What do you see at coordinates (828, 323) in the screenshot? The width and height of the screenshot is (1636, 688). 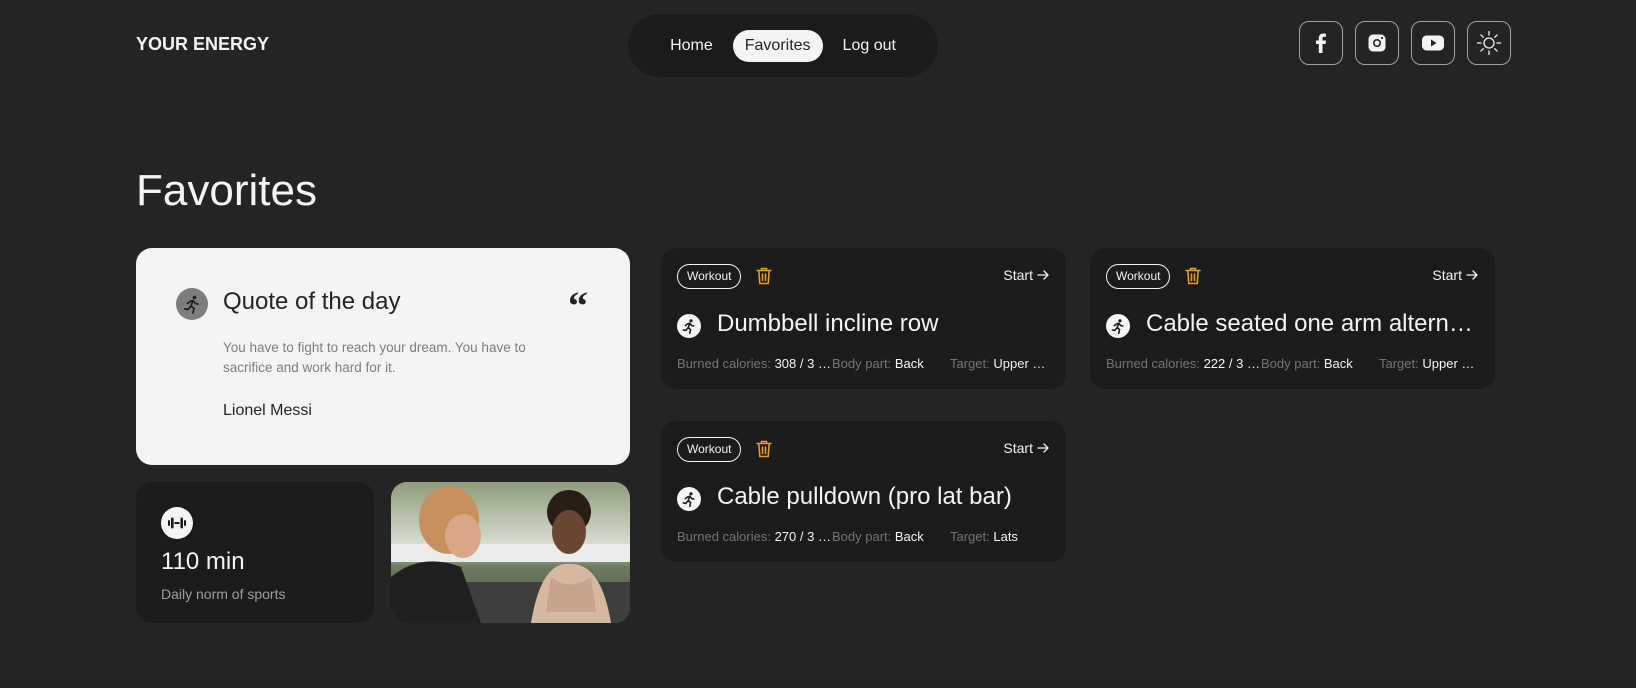 I see `exercise-name: Dumbbell incline row` at bounding box center [828, 323].